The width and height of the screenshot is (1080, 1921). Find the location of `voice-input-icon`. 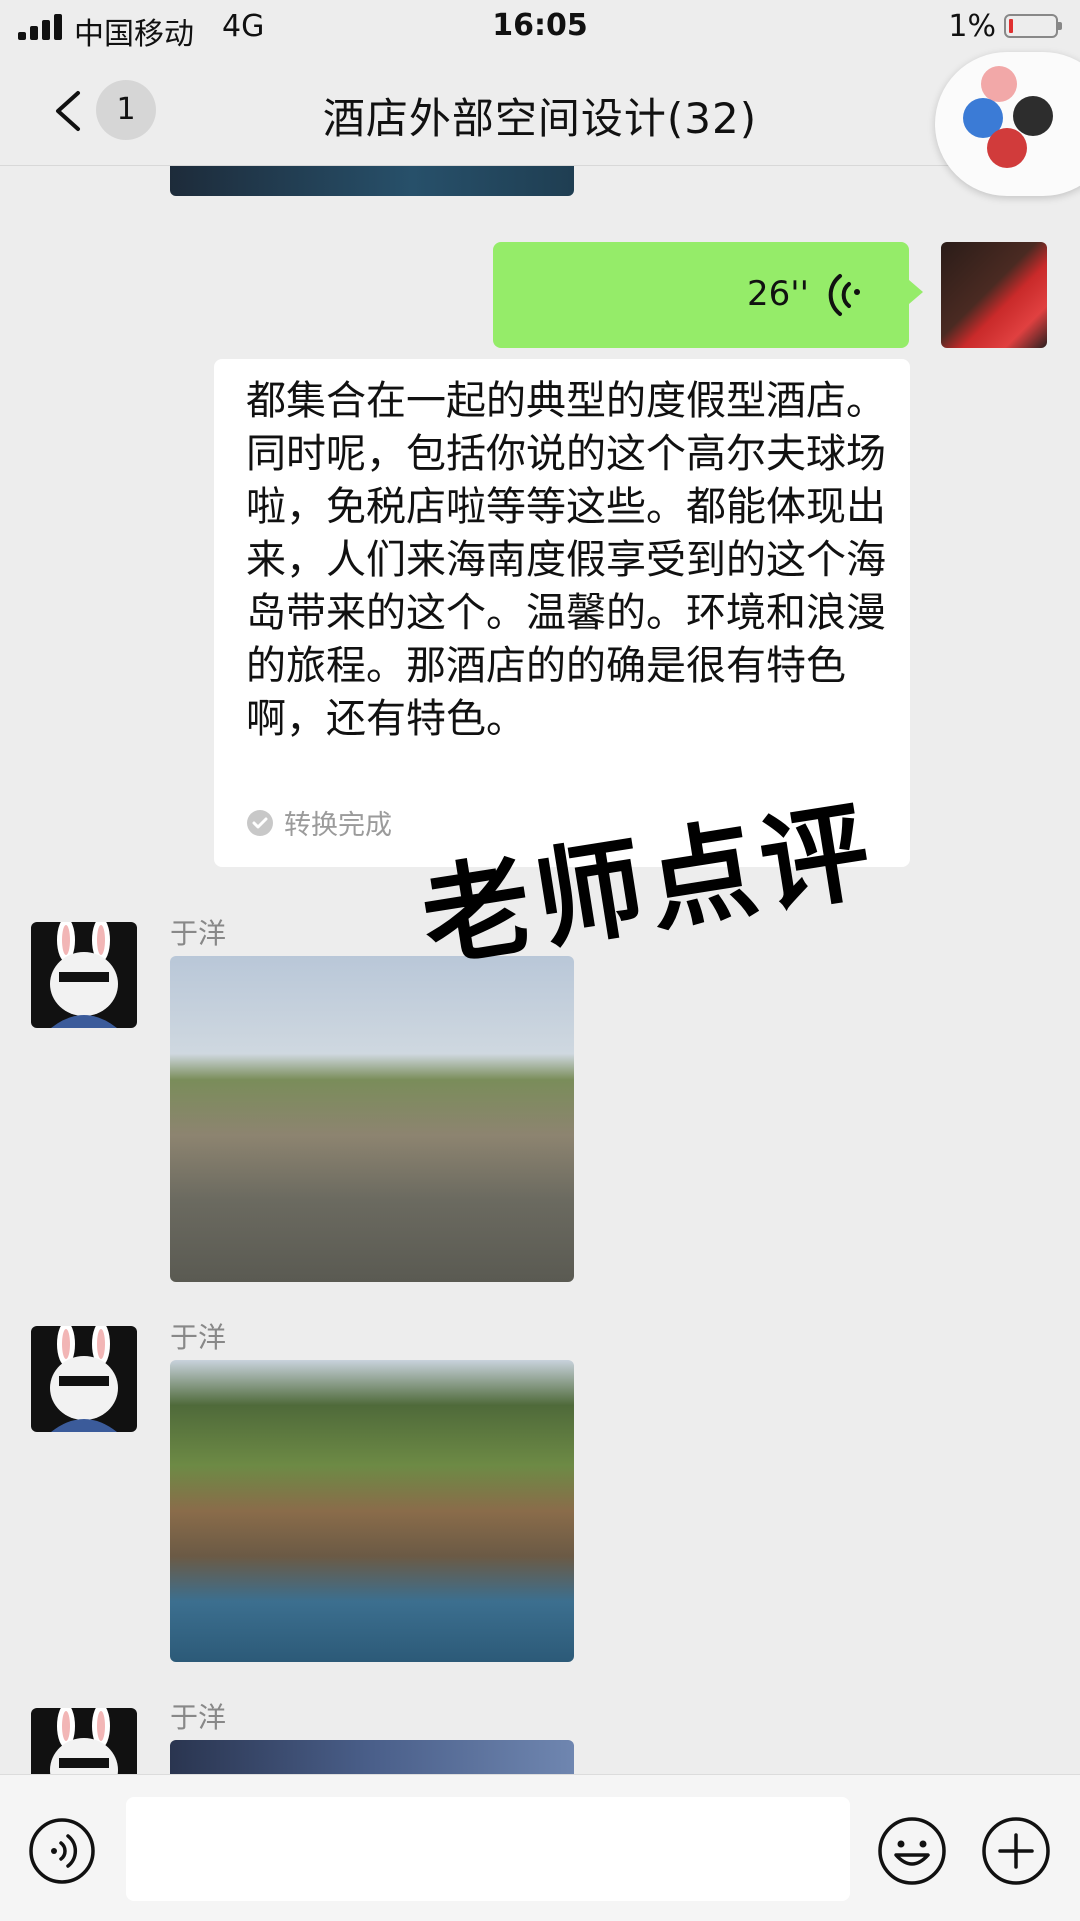

voice-input-icon is located at coordinates (62, 1851).